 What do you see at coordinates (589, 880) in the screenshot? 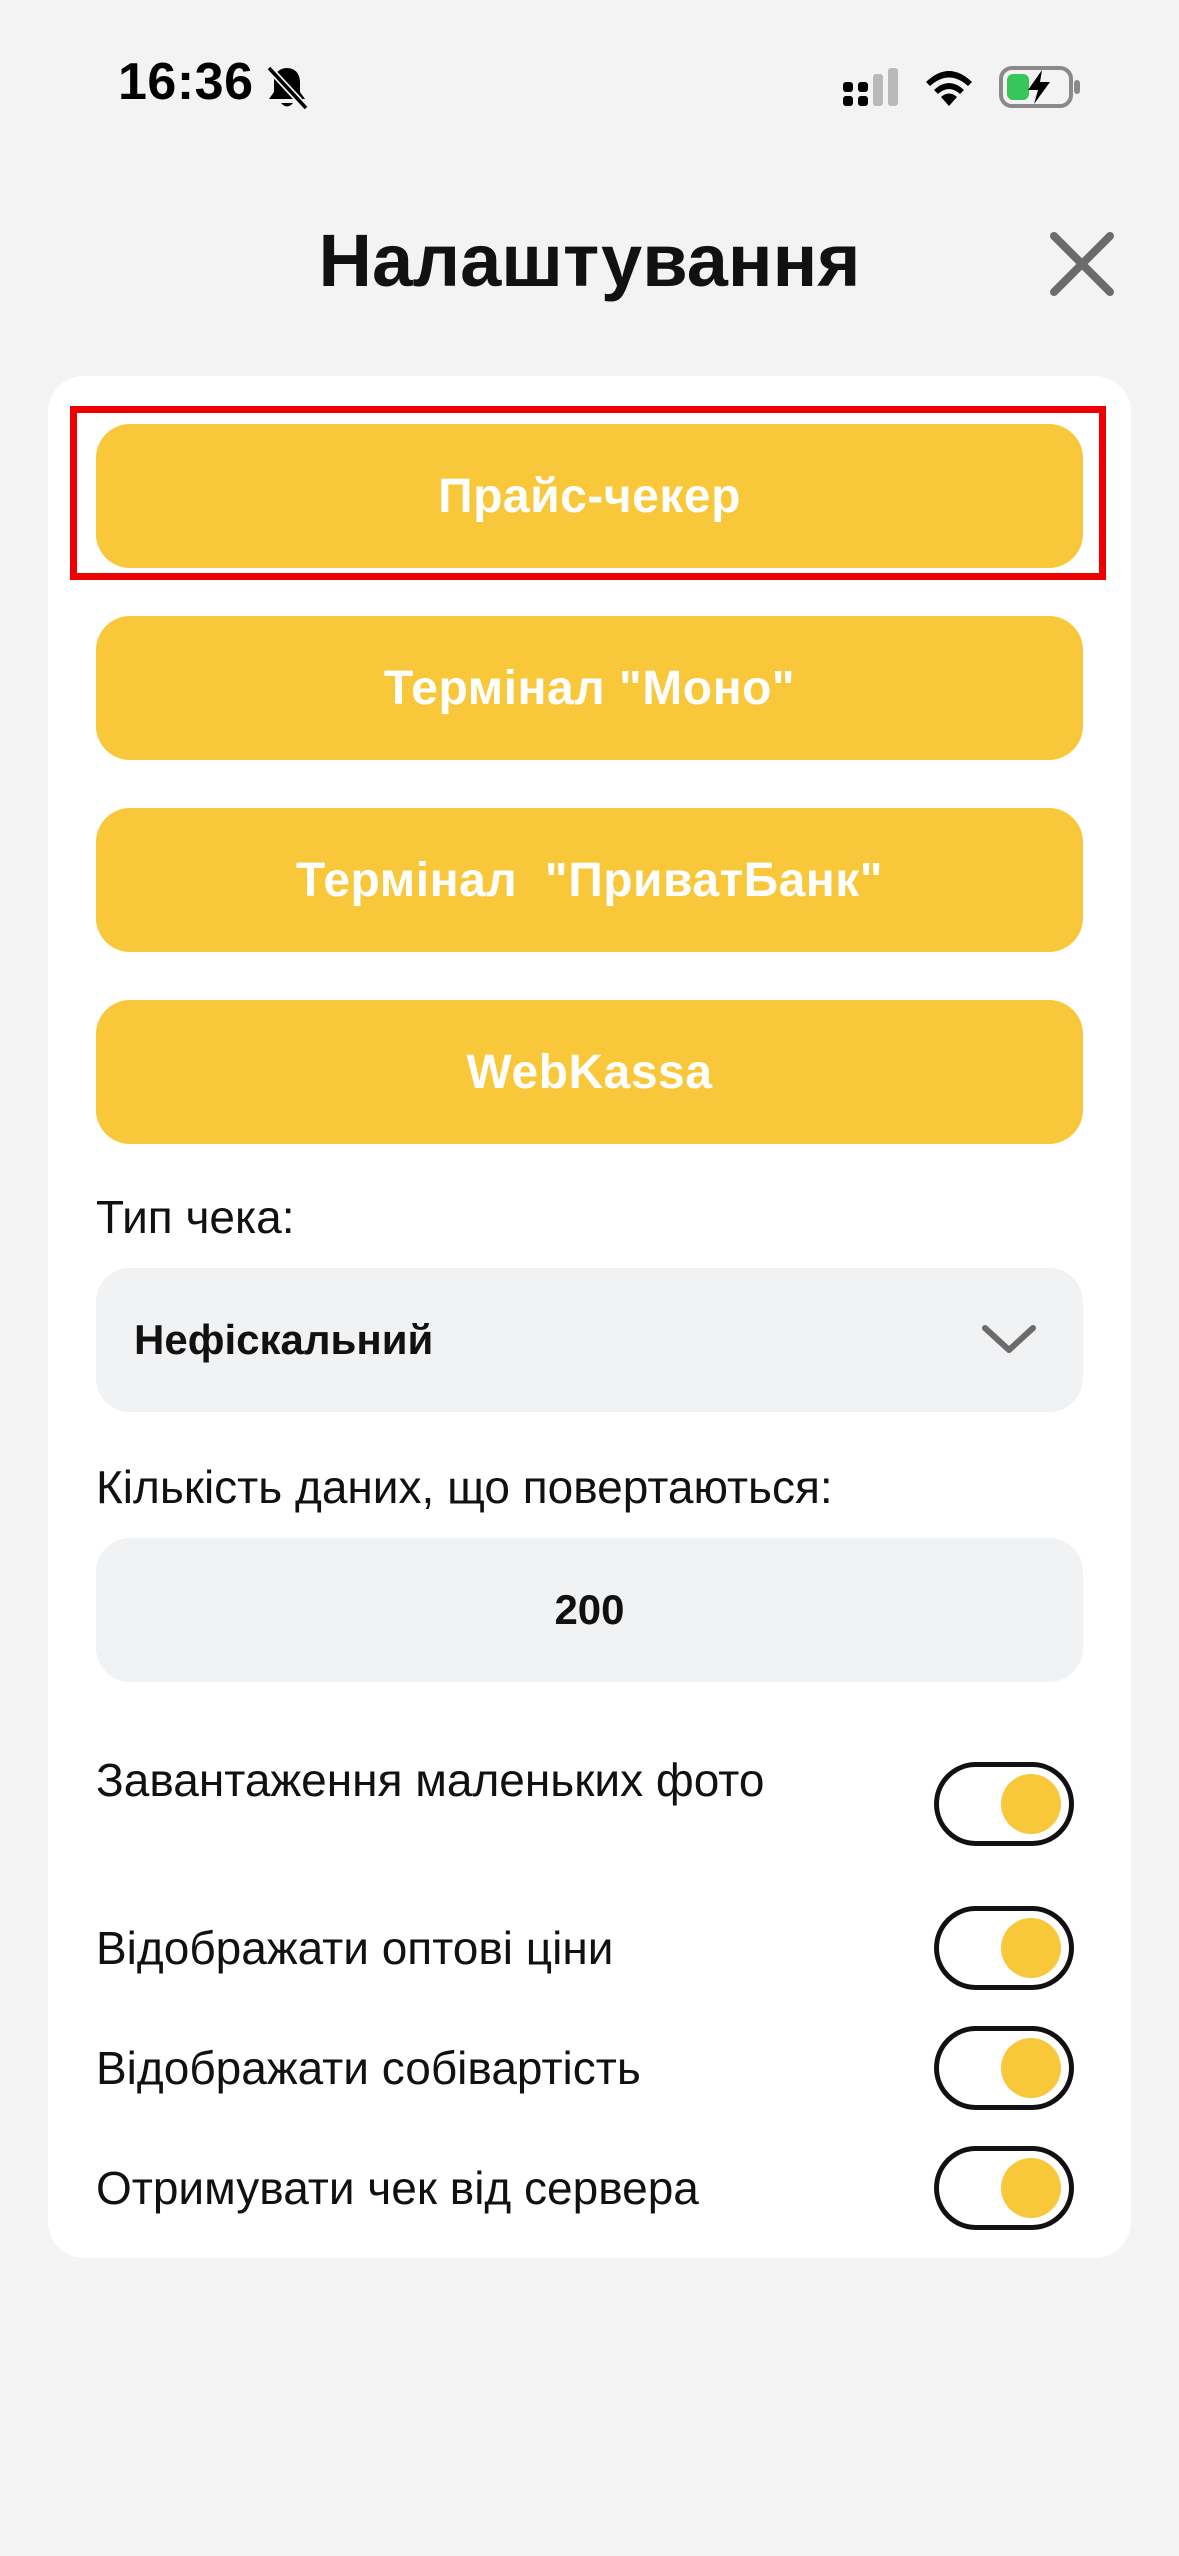
I see `terminal-privatbank-button: Термінал "ПриватБанк"` at bounding box center [589, 880].